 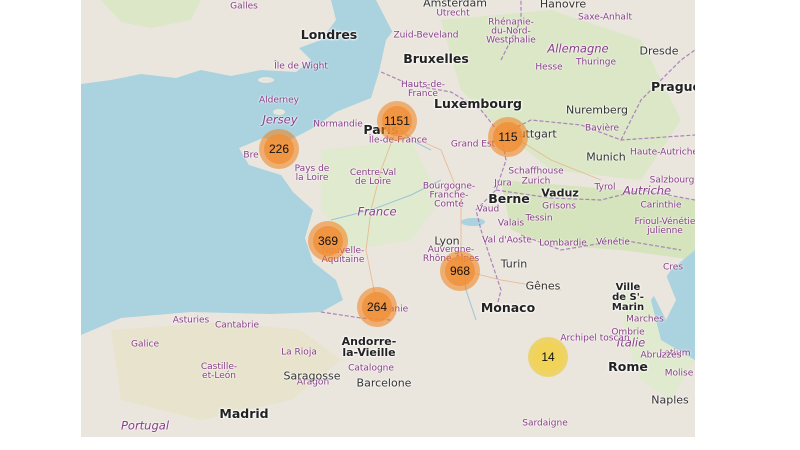 What do you see at coordinates (514, 264) in the screenshot?
I see `town-label-turin: Turin` at bounding box center [514, 264].